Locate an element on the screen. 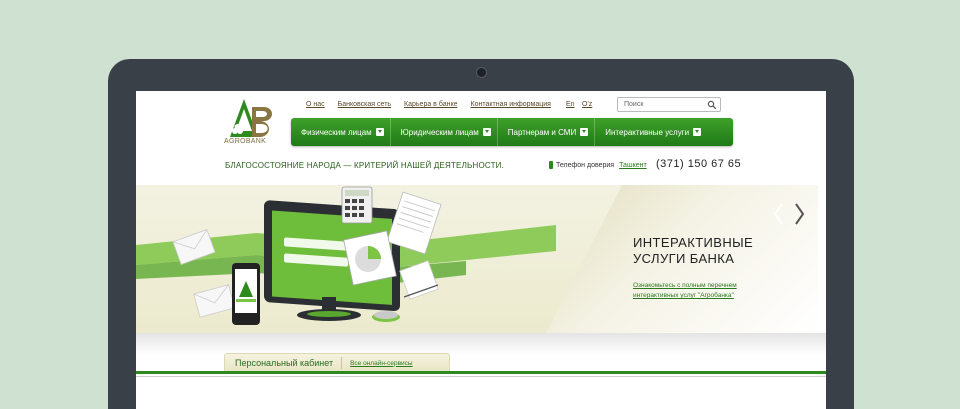  banner-title-line1: ИНТЕРАКТИВНЫЕ is located at coordinates (693, 242).